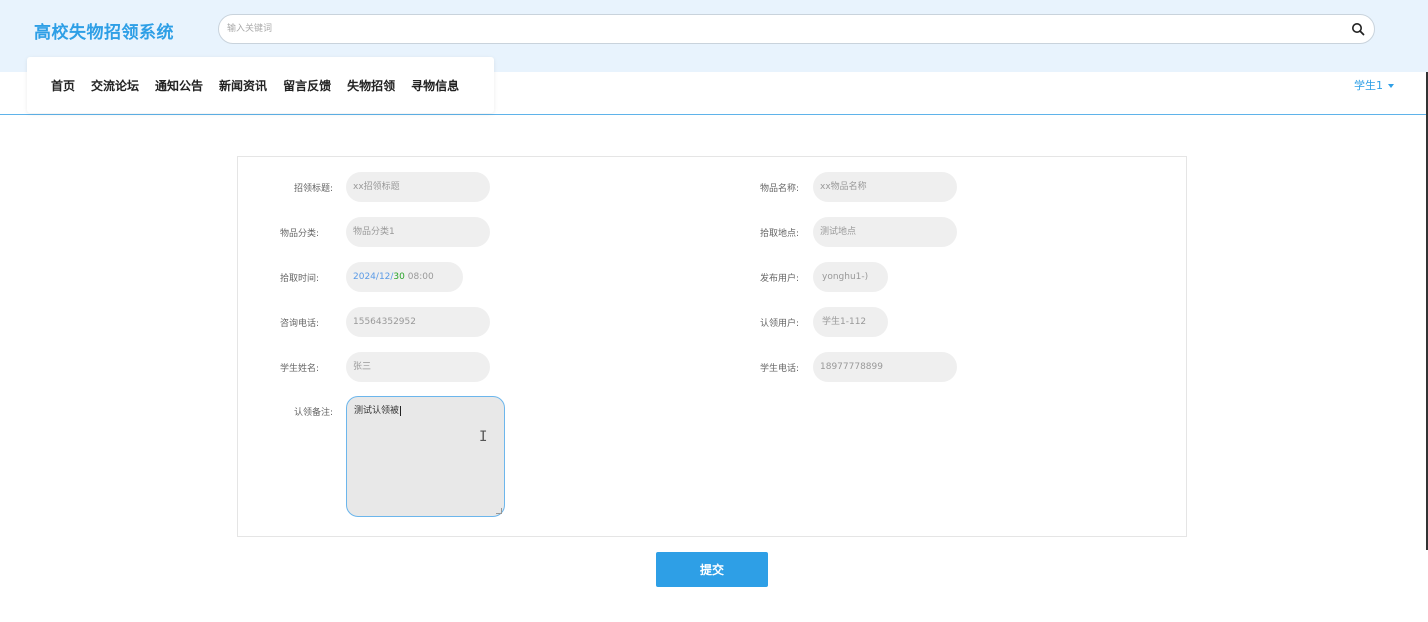 This screenshot has height=622, width=1428. Describe the element at coordinates (885, 367) in the screenshot. I see `student-phone-input: 18977778899` at that location.